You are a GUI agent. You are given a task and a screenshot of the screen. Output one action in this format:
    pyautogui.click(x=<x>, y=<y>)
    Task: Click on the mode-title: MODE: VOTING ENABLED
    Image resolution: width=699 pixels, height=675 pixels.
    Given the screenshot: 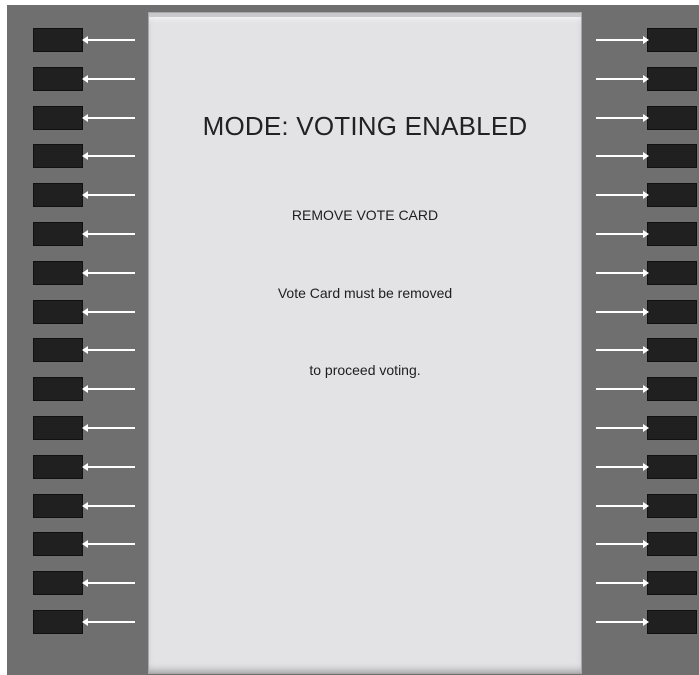 What is the action you would take?
    pyautogui.click(x=365, y=126)
    